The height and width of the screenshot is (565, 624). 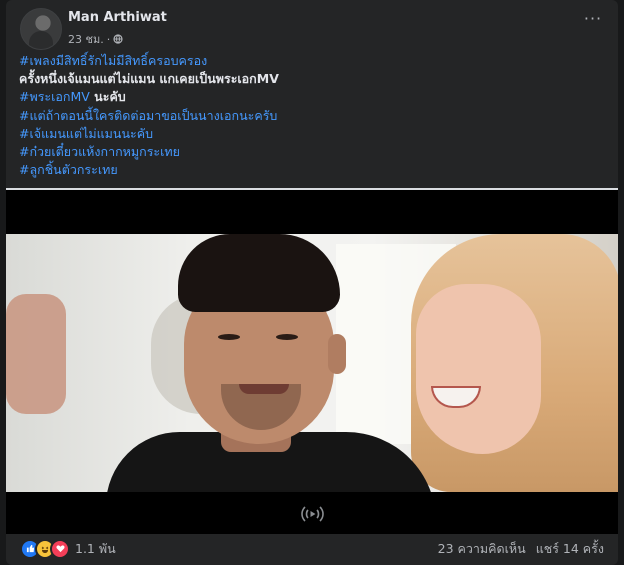 I want to click on hashtag-link: #พระเอกMV, so click(x=54, y=96).